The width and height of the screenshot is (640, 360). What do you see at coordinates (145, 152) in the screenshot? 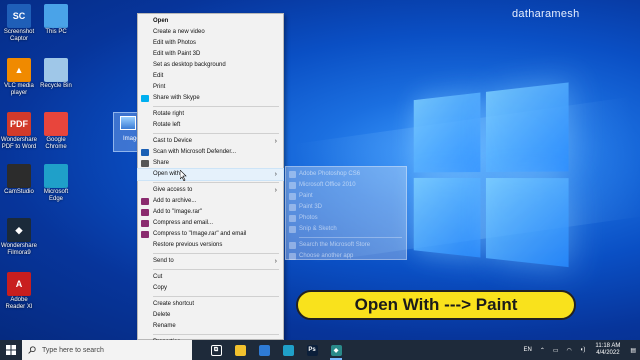
I see `defender-icon` at bounding box center [145, 152].